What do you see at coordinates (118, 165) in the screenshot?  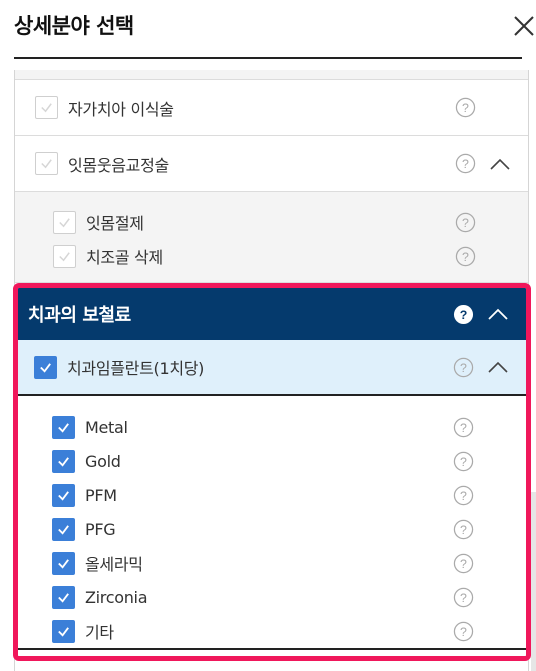 I see `item-label: 잇몸웃음교정술` at bounding box center [118, 165].